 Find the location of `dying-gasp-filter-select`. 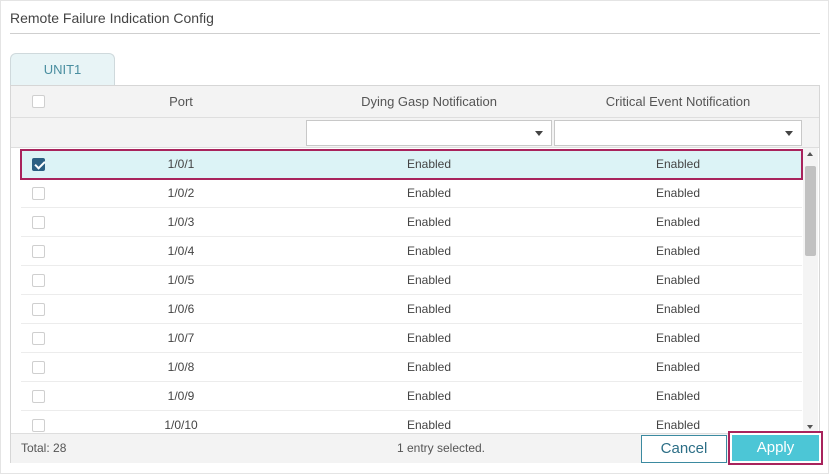

dying-gasp-filter-select is located at coordinates (429, 133).